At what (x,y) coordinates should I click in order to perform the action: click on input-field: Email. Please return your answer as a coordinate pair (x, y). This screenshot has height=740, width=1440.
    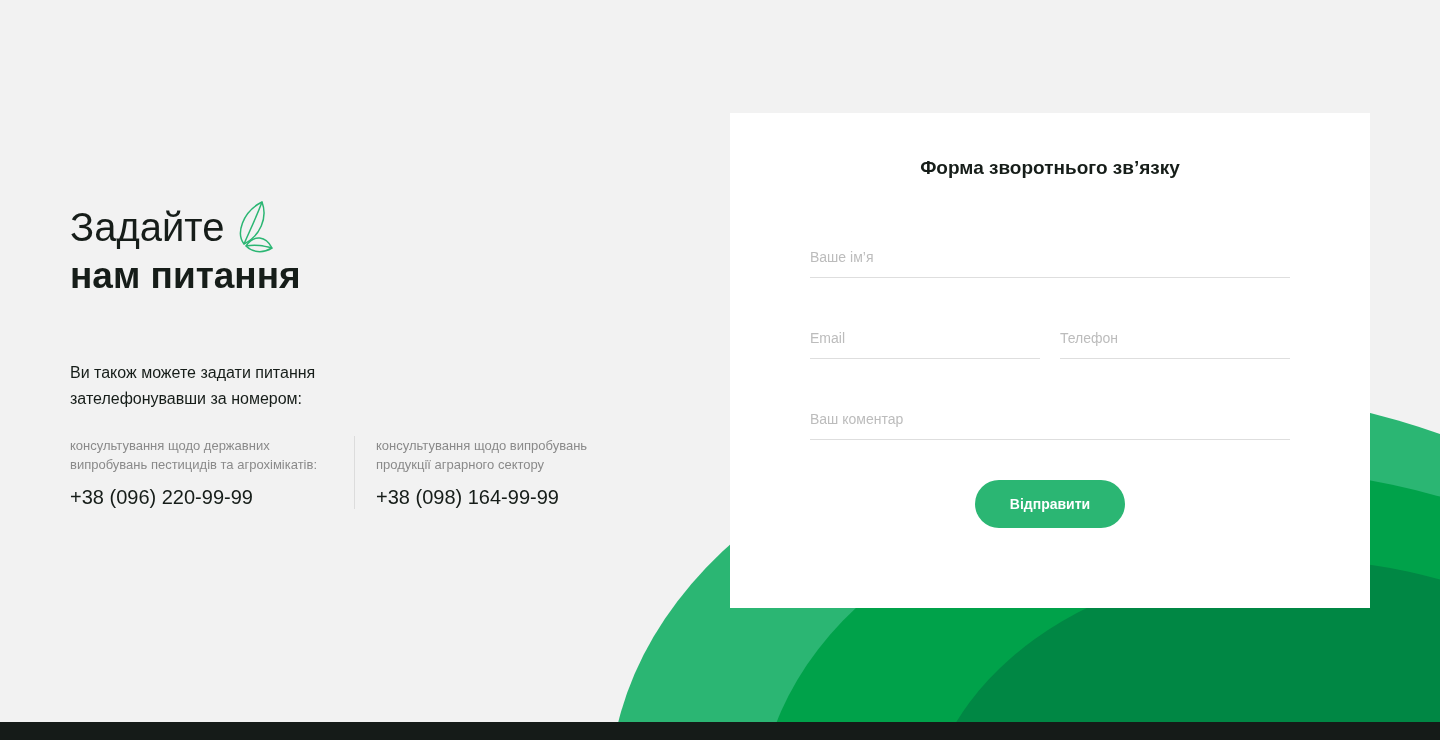
    Looking at the image, I should click on (925, 338).